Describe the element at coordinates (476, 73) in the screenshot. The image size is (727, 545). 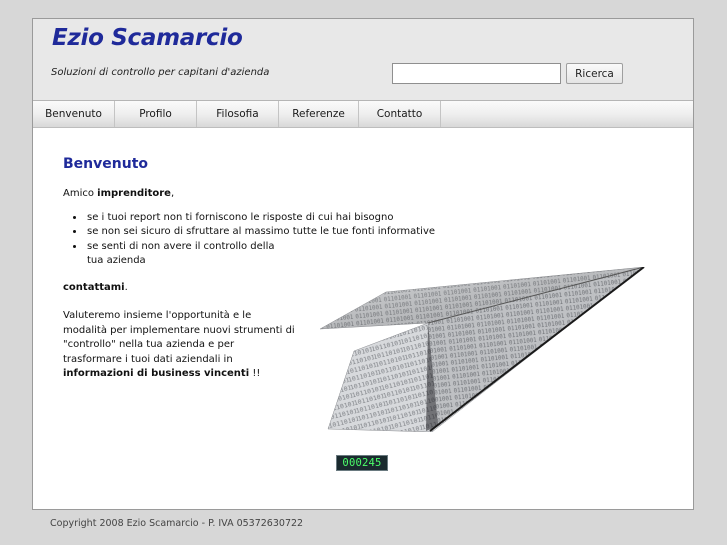
I see `search-input` at that location.